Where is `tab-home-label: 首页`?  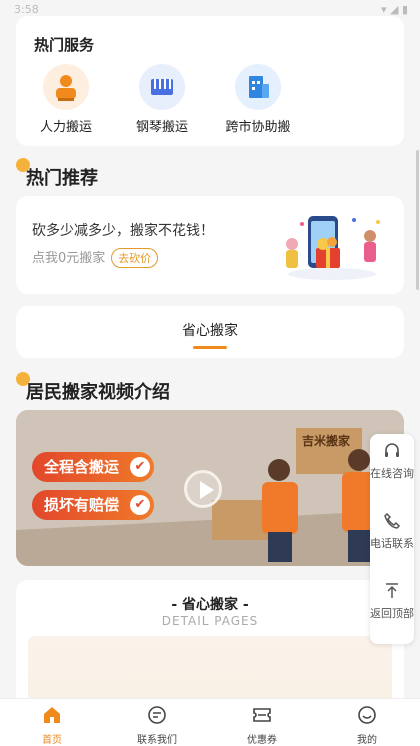 tab-home-label: 首页 is located at coordinates (52, 740).